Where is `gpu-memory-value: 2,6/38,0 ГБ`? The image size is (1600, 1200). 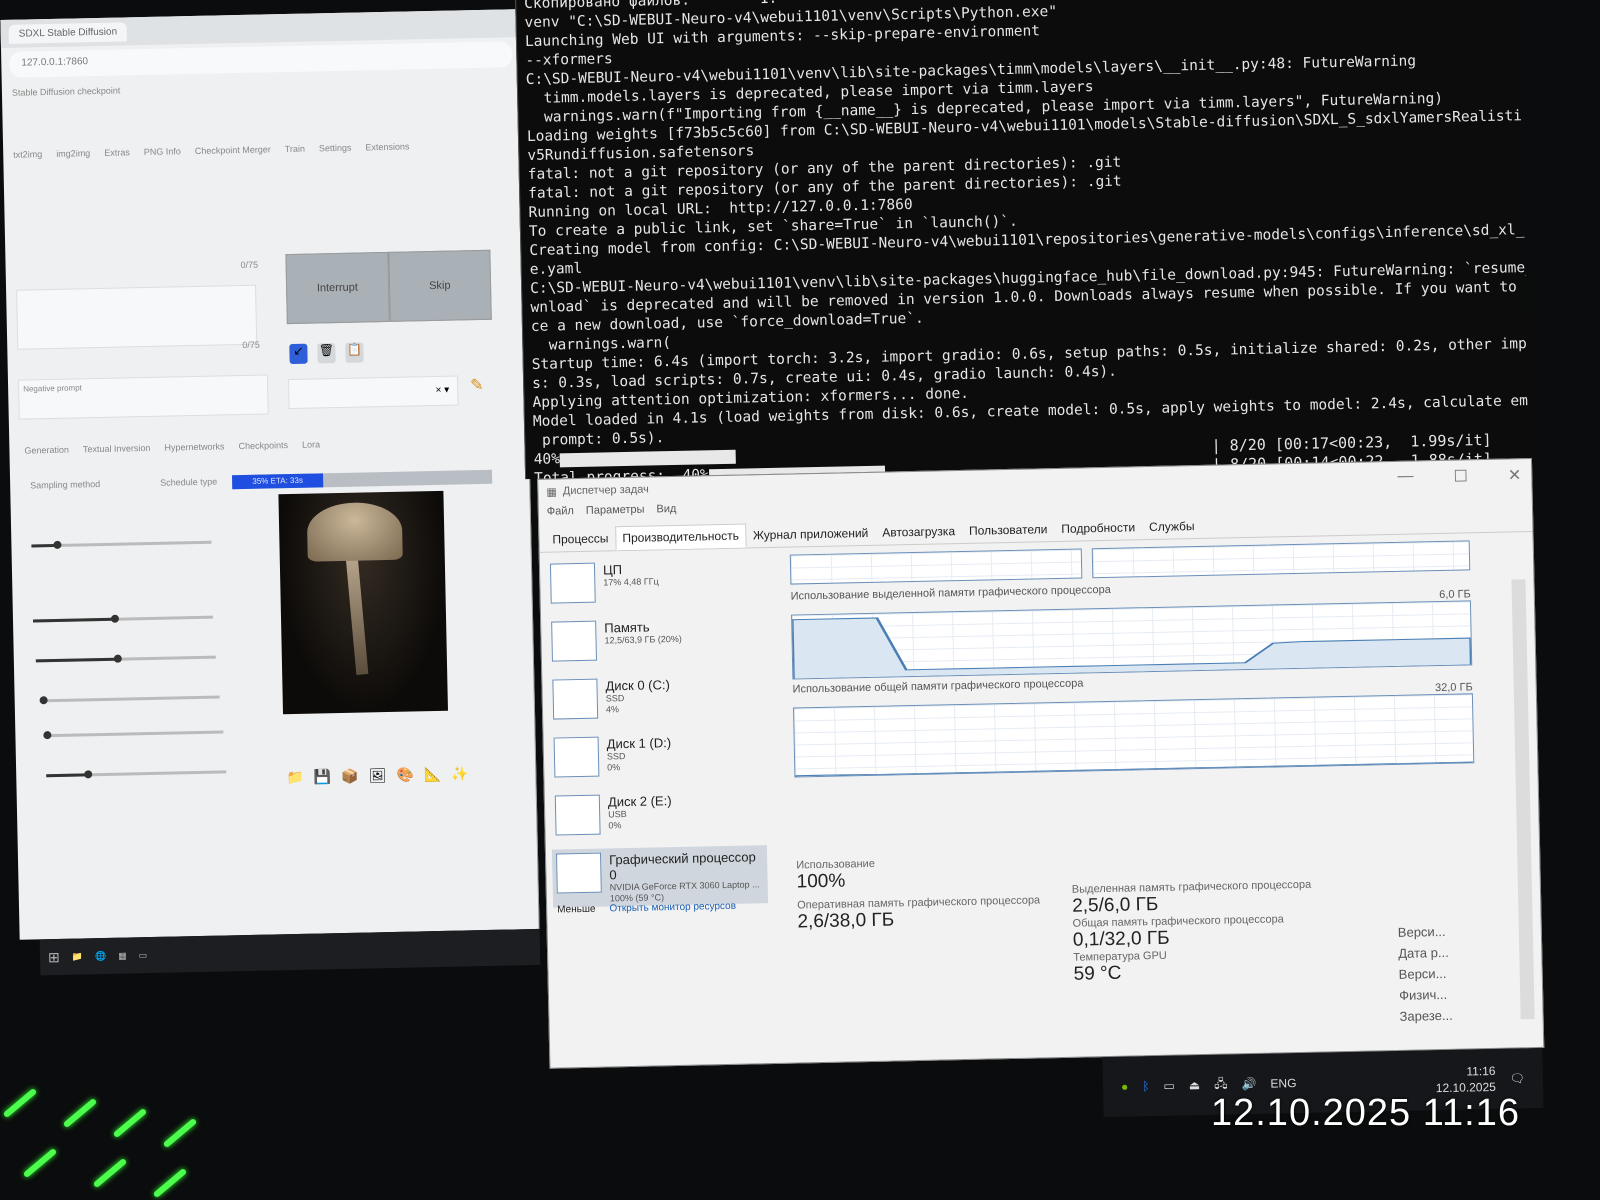
gpu-memory-value: 2,6/38,0 ГБ is located at coordinates (846, 921).